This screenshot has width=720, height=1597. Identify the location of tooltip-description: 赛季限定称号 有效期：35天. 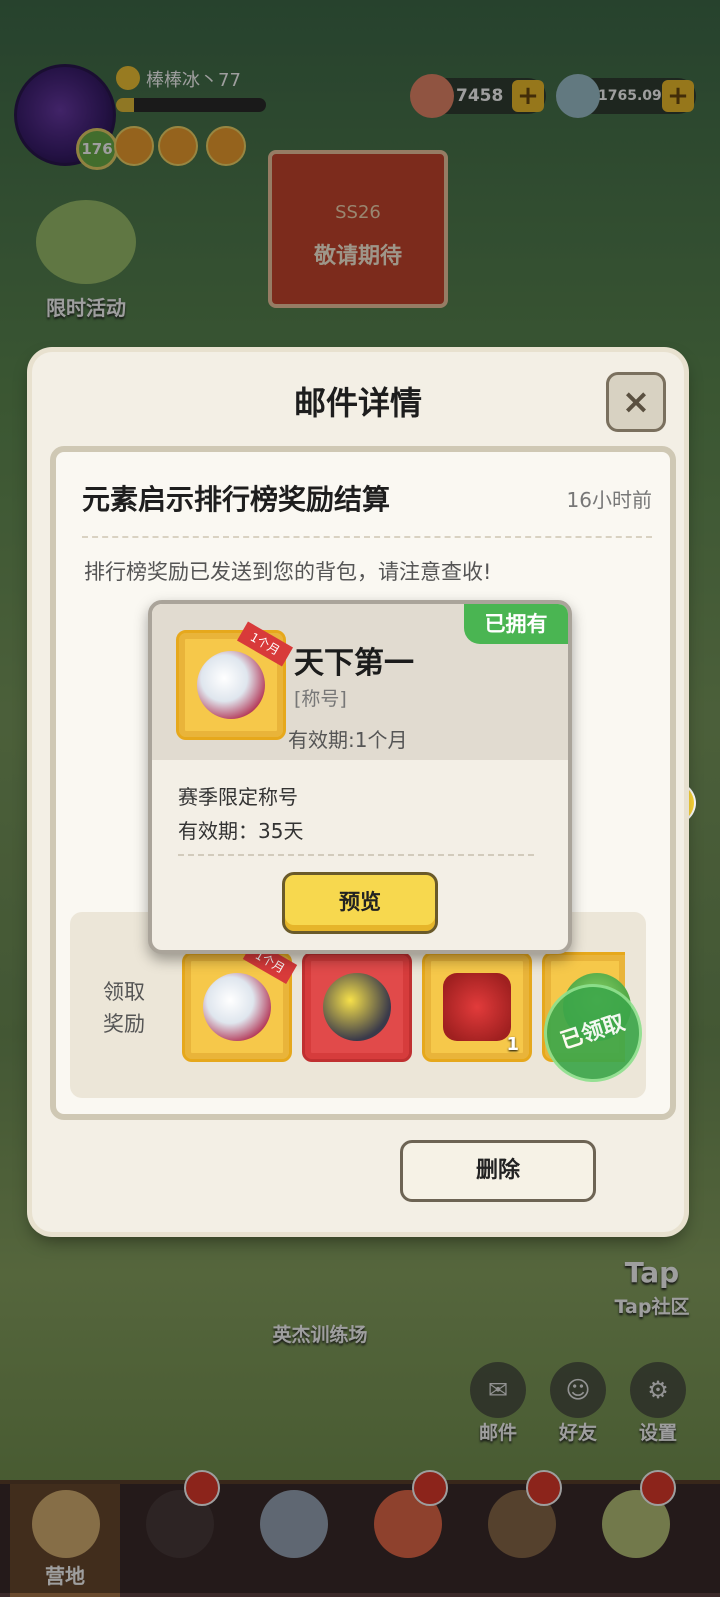
(240, 814).